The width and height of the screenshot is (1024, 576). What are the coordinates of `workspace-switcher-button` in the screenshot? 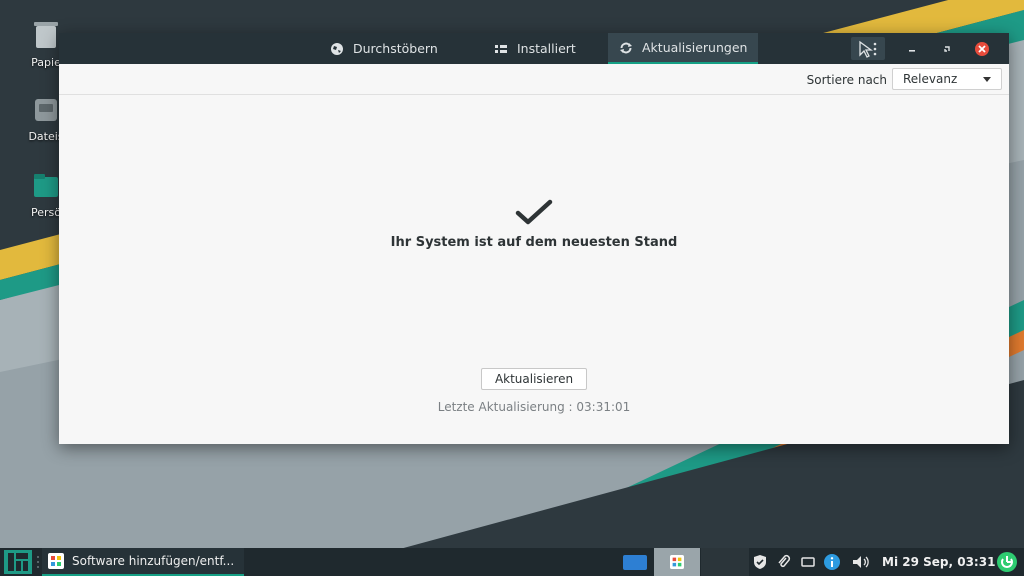 It's located at (635, 562).